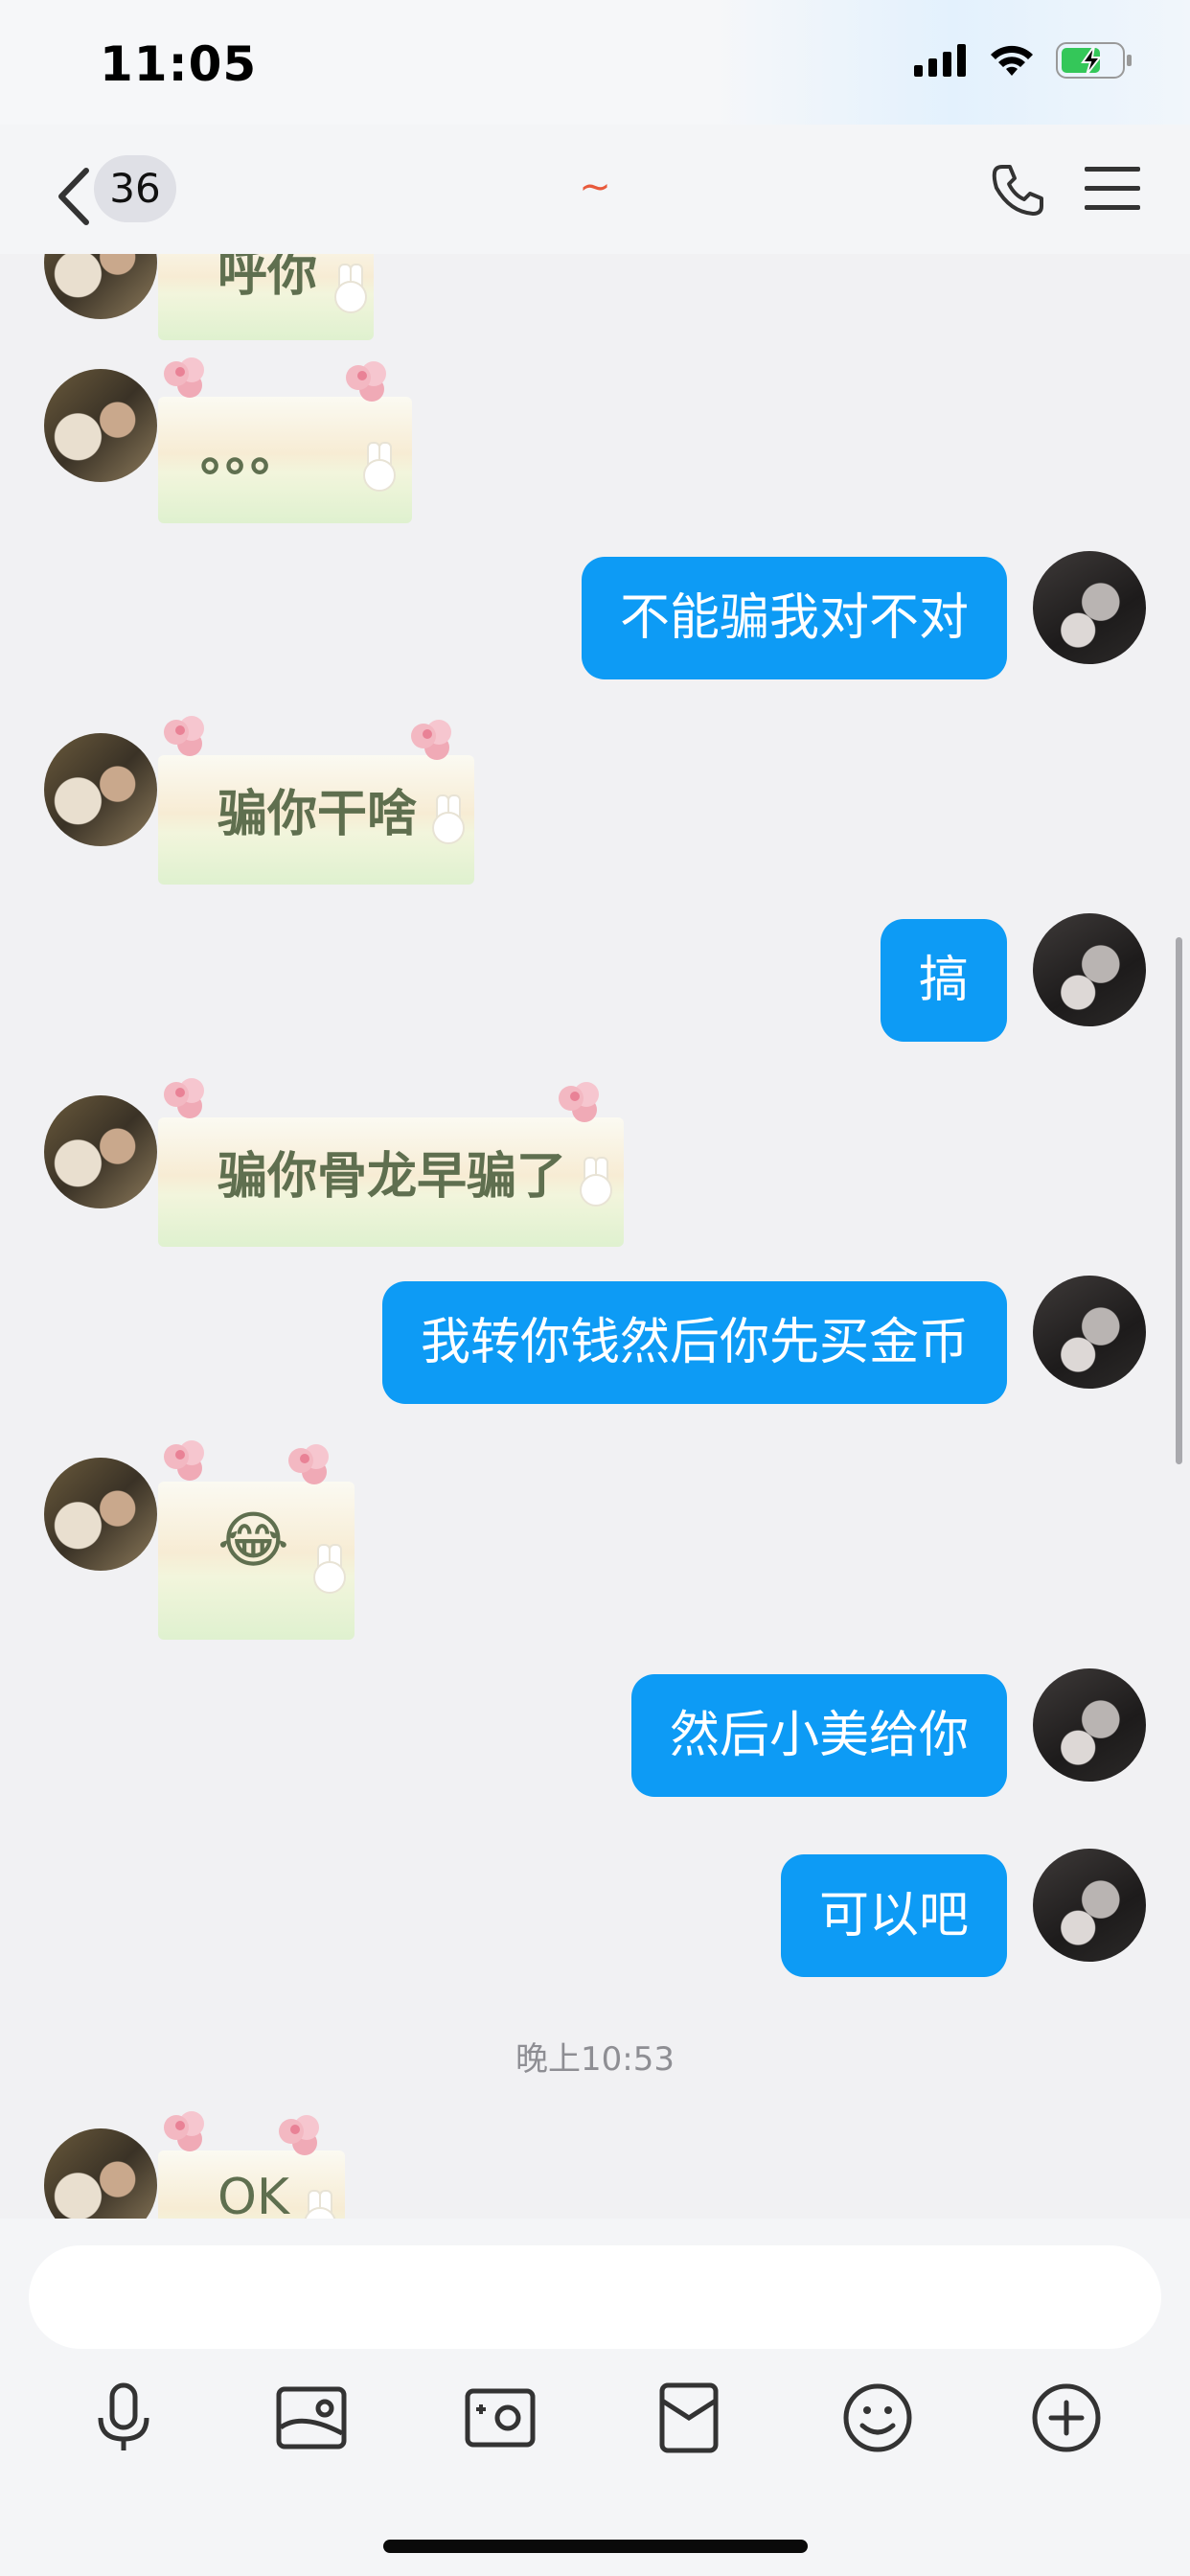 This screenshot has height=2576, width=1190. What do you see at coordinates (595, 2427) in the screenshot?
I see `input-toolbar` at bounding box center [595, 2427].